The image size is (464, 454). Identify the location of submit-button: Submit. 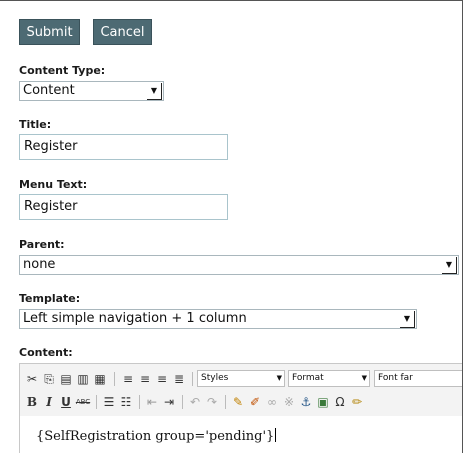
(49, 32).